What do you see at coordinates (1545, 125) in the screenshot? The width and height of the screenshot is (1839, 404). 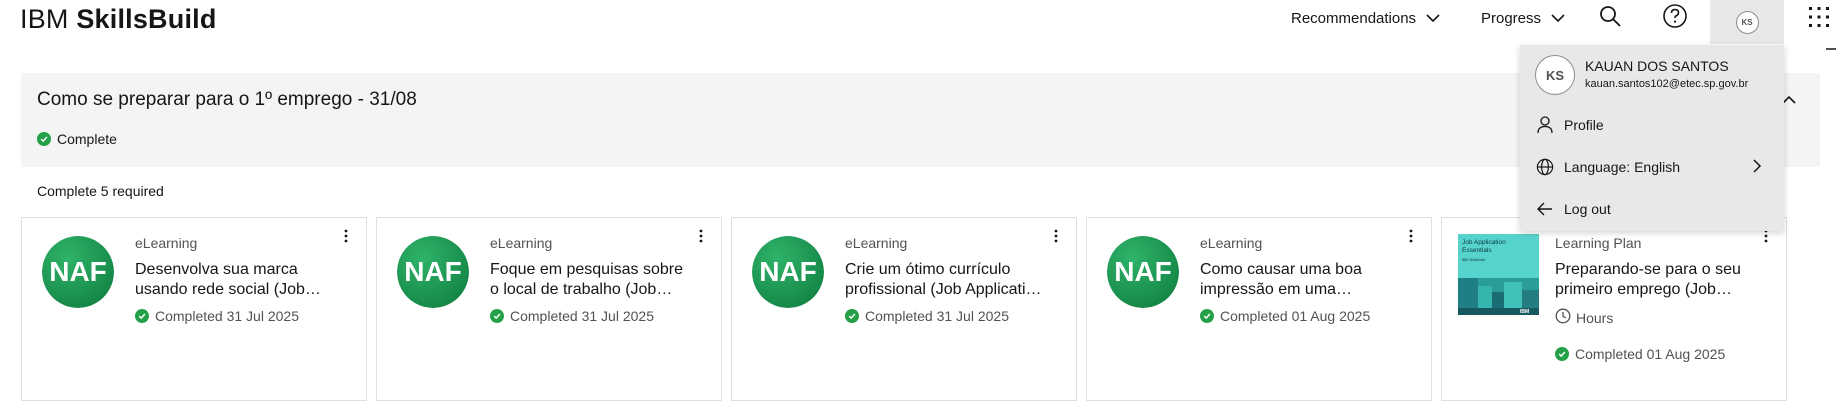 I see `user-icon` at bounding box center [1545, 125].